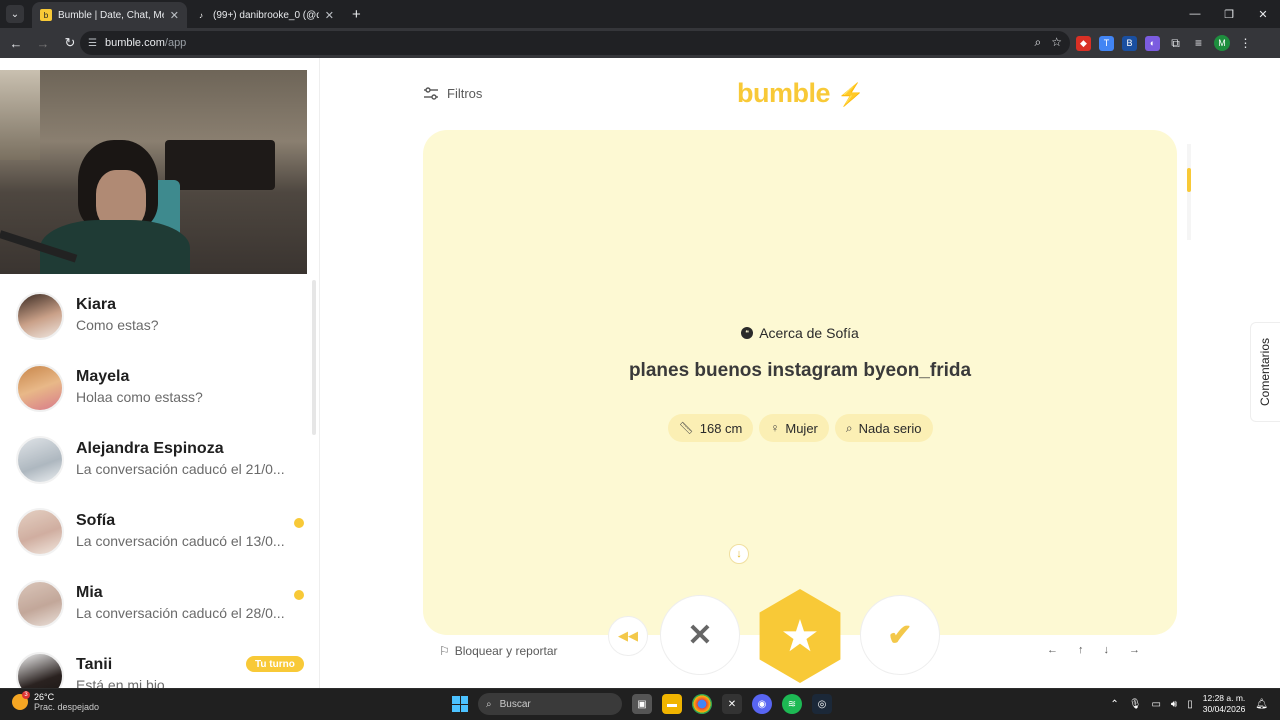 The height and width of the screenshot is (720, 1280). I want to click on tab-bumble: b Bumble | Date, Chat, Meet New ✕, so click(109, 15).